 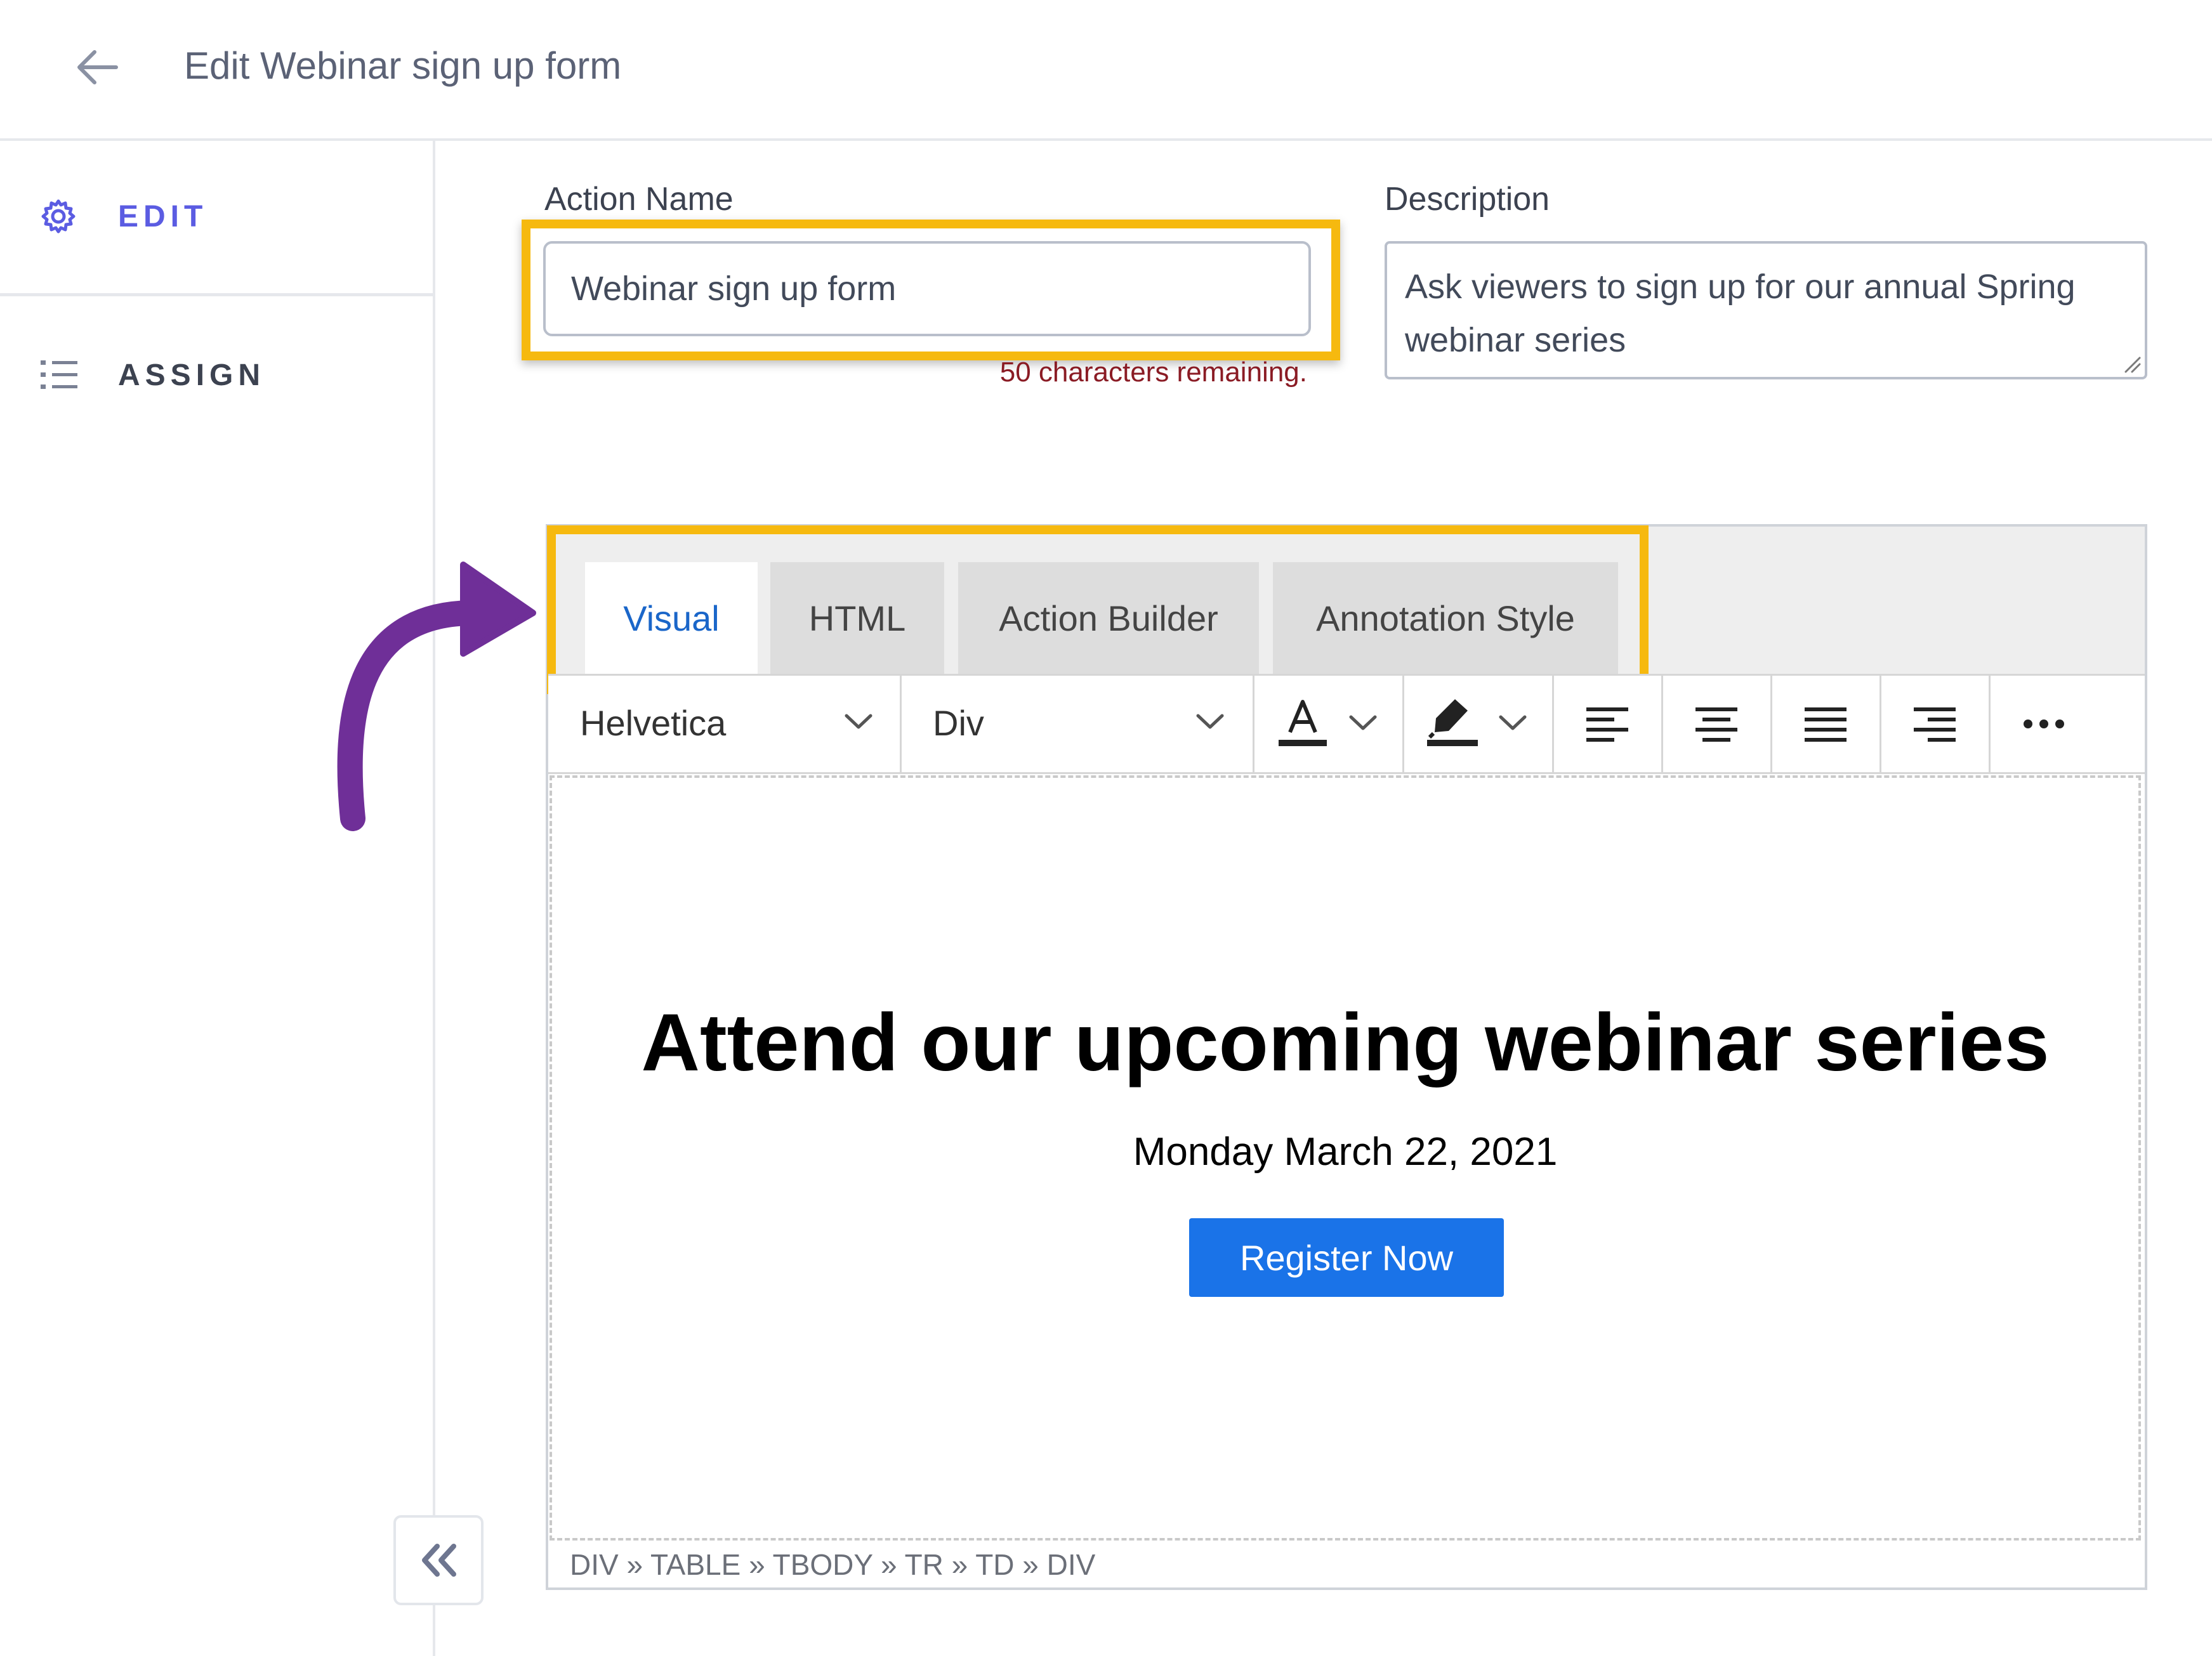 I want to click on text-color-button, so click(x=1328, y=724).